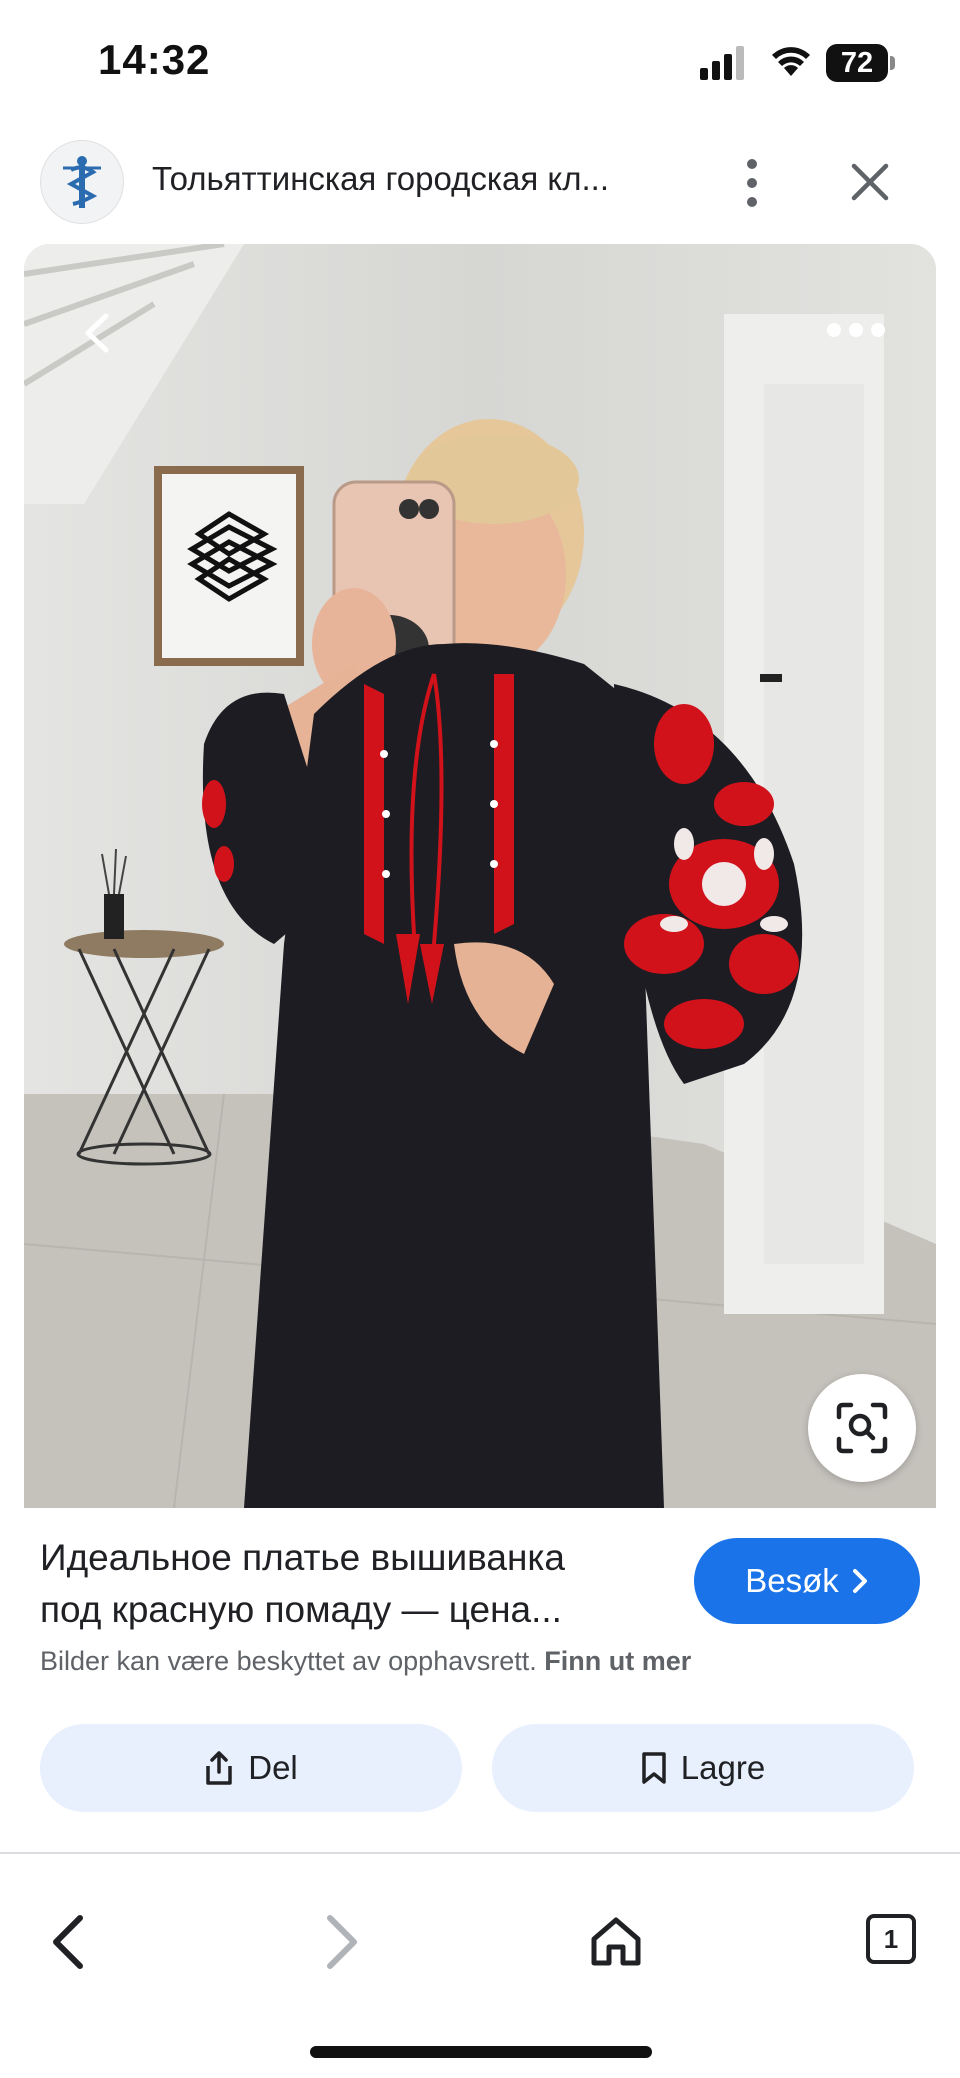  I want to click on lens-search-icon, so click(862, 1428).